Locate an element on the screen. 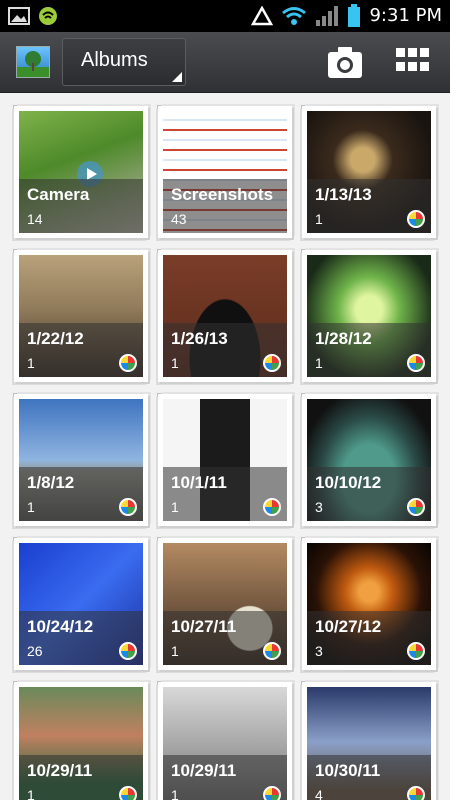 This screenshot has height=800, width=450. album-title: 10/1/11 is located at coordinates (199, 482).